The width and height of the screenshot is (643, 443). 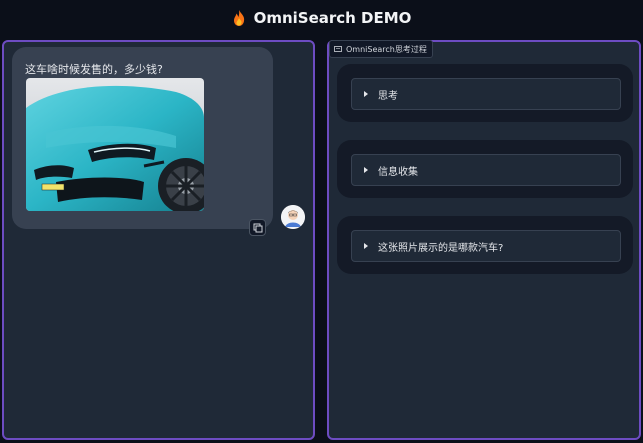 I want to click on copy-button, so click(x=257, y=227).